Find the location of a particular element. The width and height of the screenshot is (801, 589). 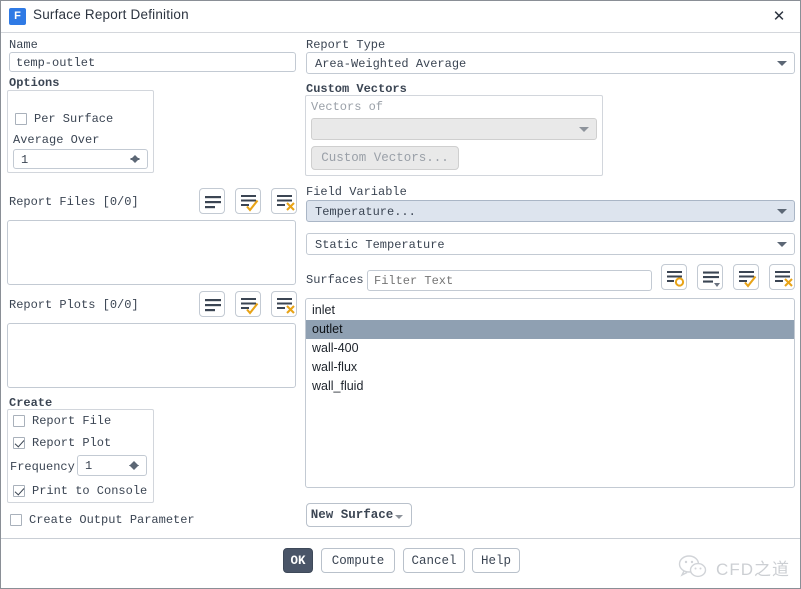

new-surface-label: New Surface is located at coordinates (352, 515).